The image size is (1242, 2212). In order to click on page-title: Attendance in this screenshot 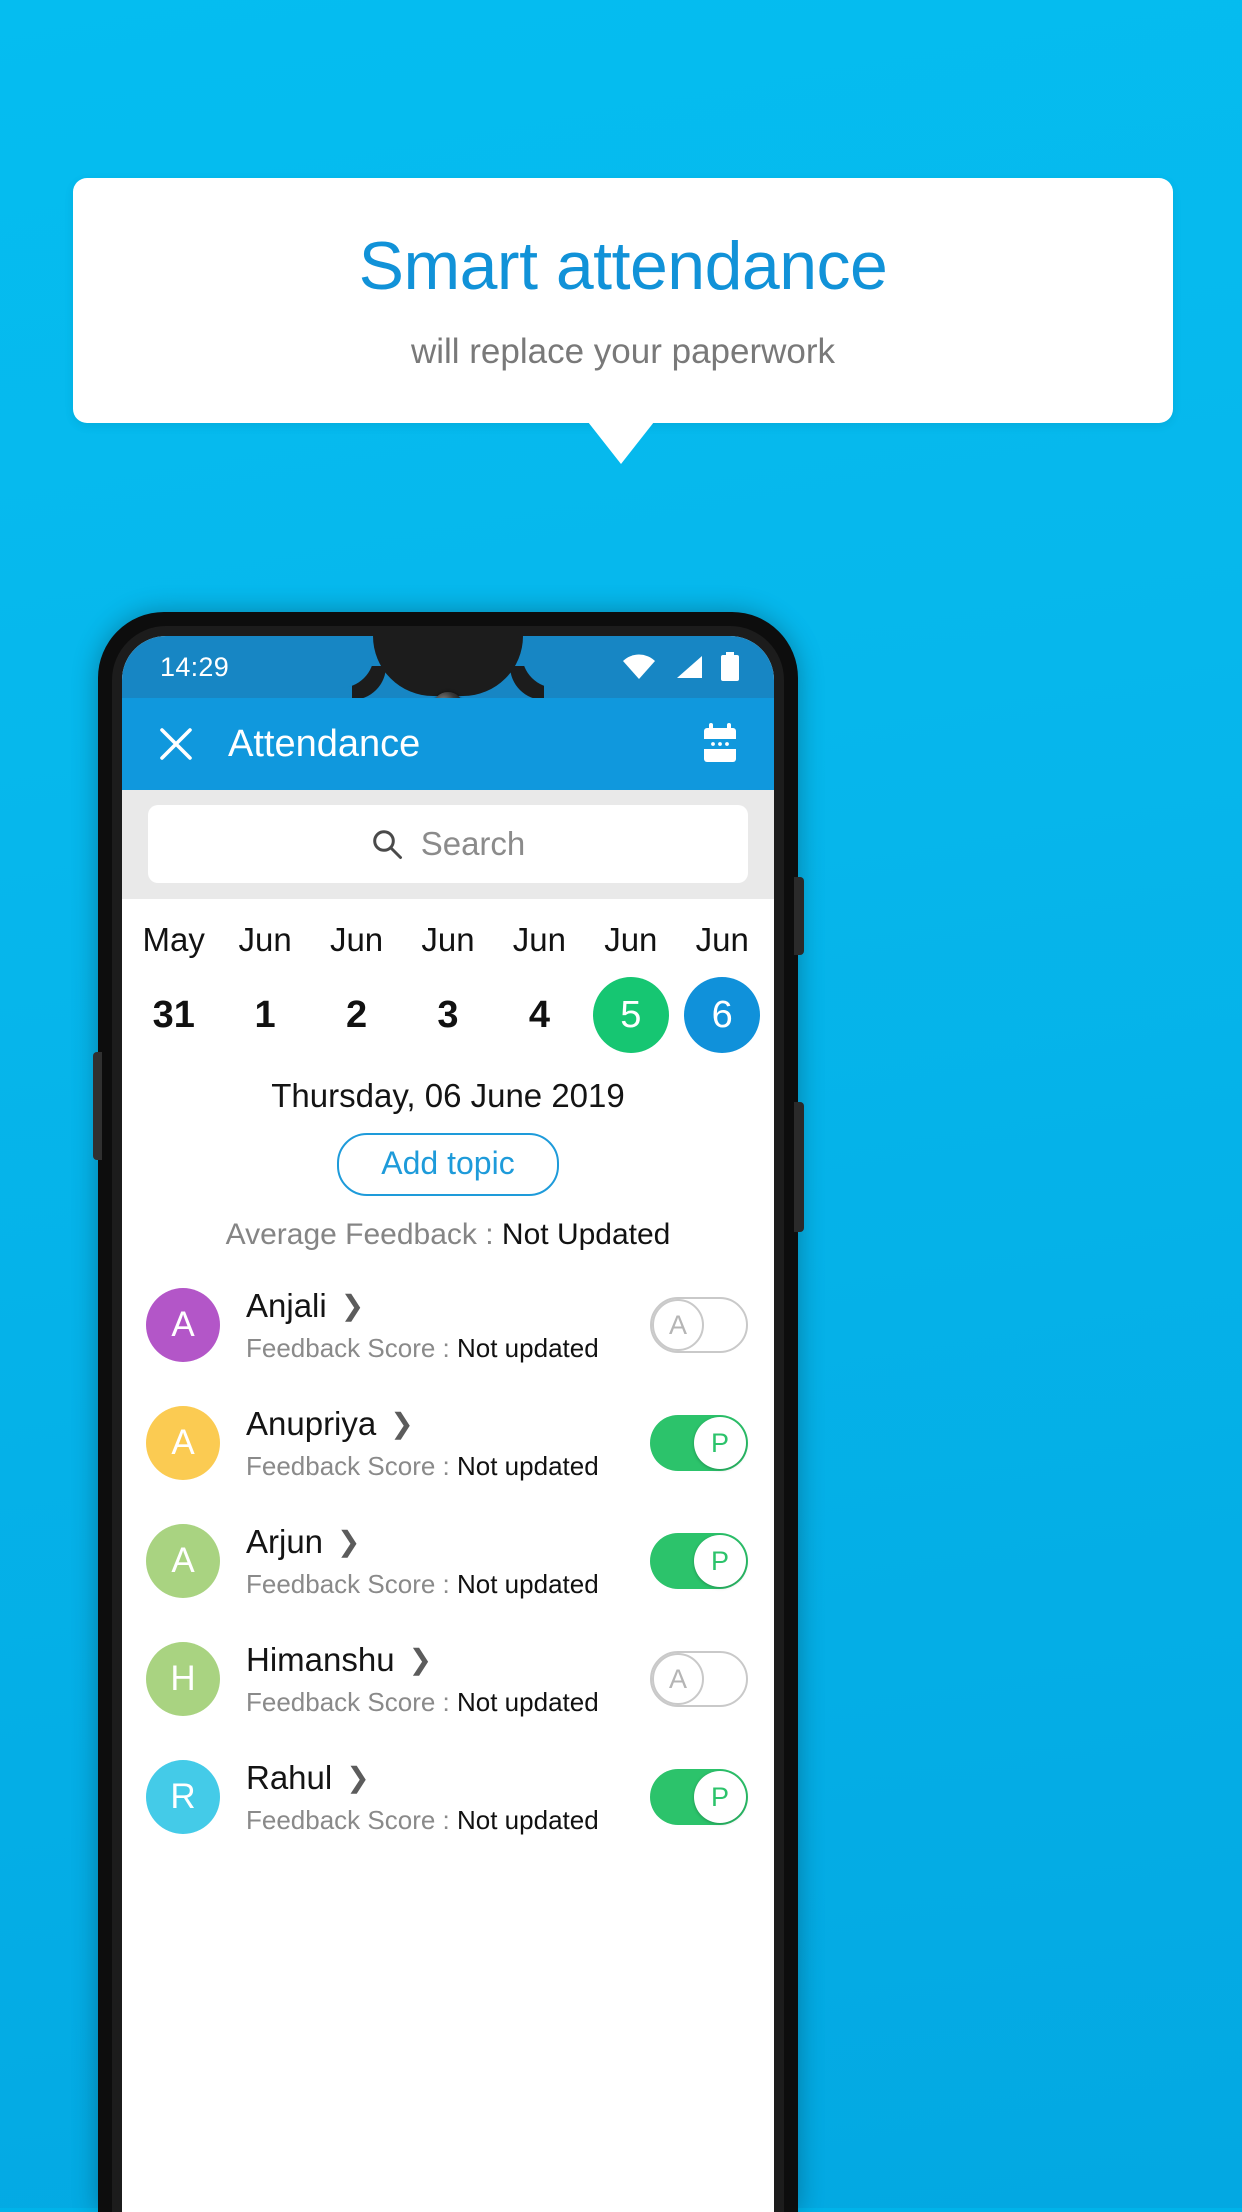, I will do `click(324, 743)`.